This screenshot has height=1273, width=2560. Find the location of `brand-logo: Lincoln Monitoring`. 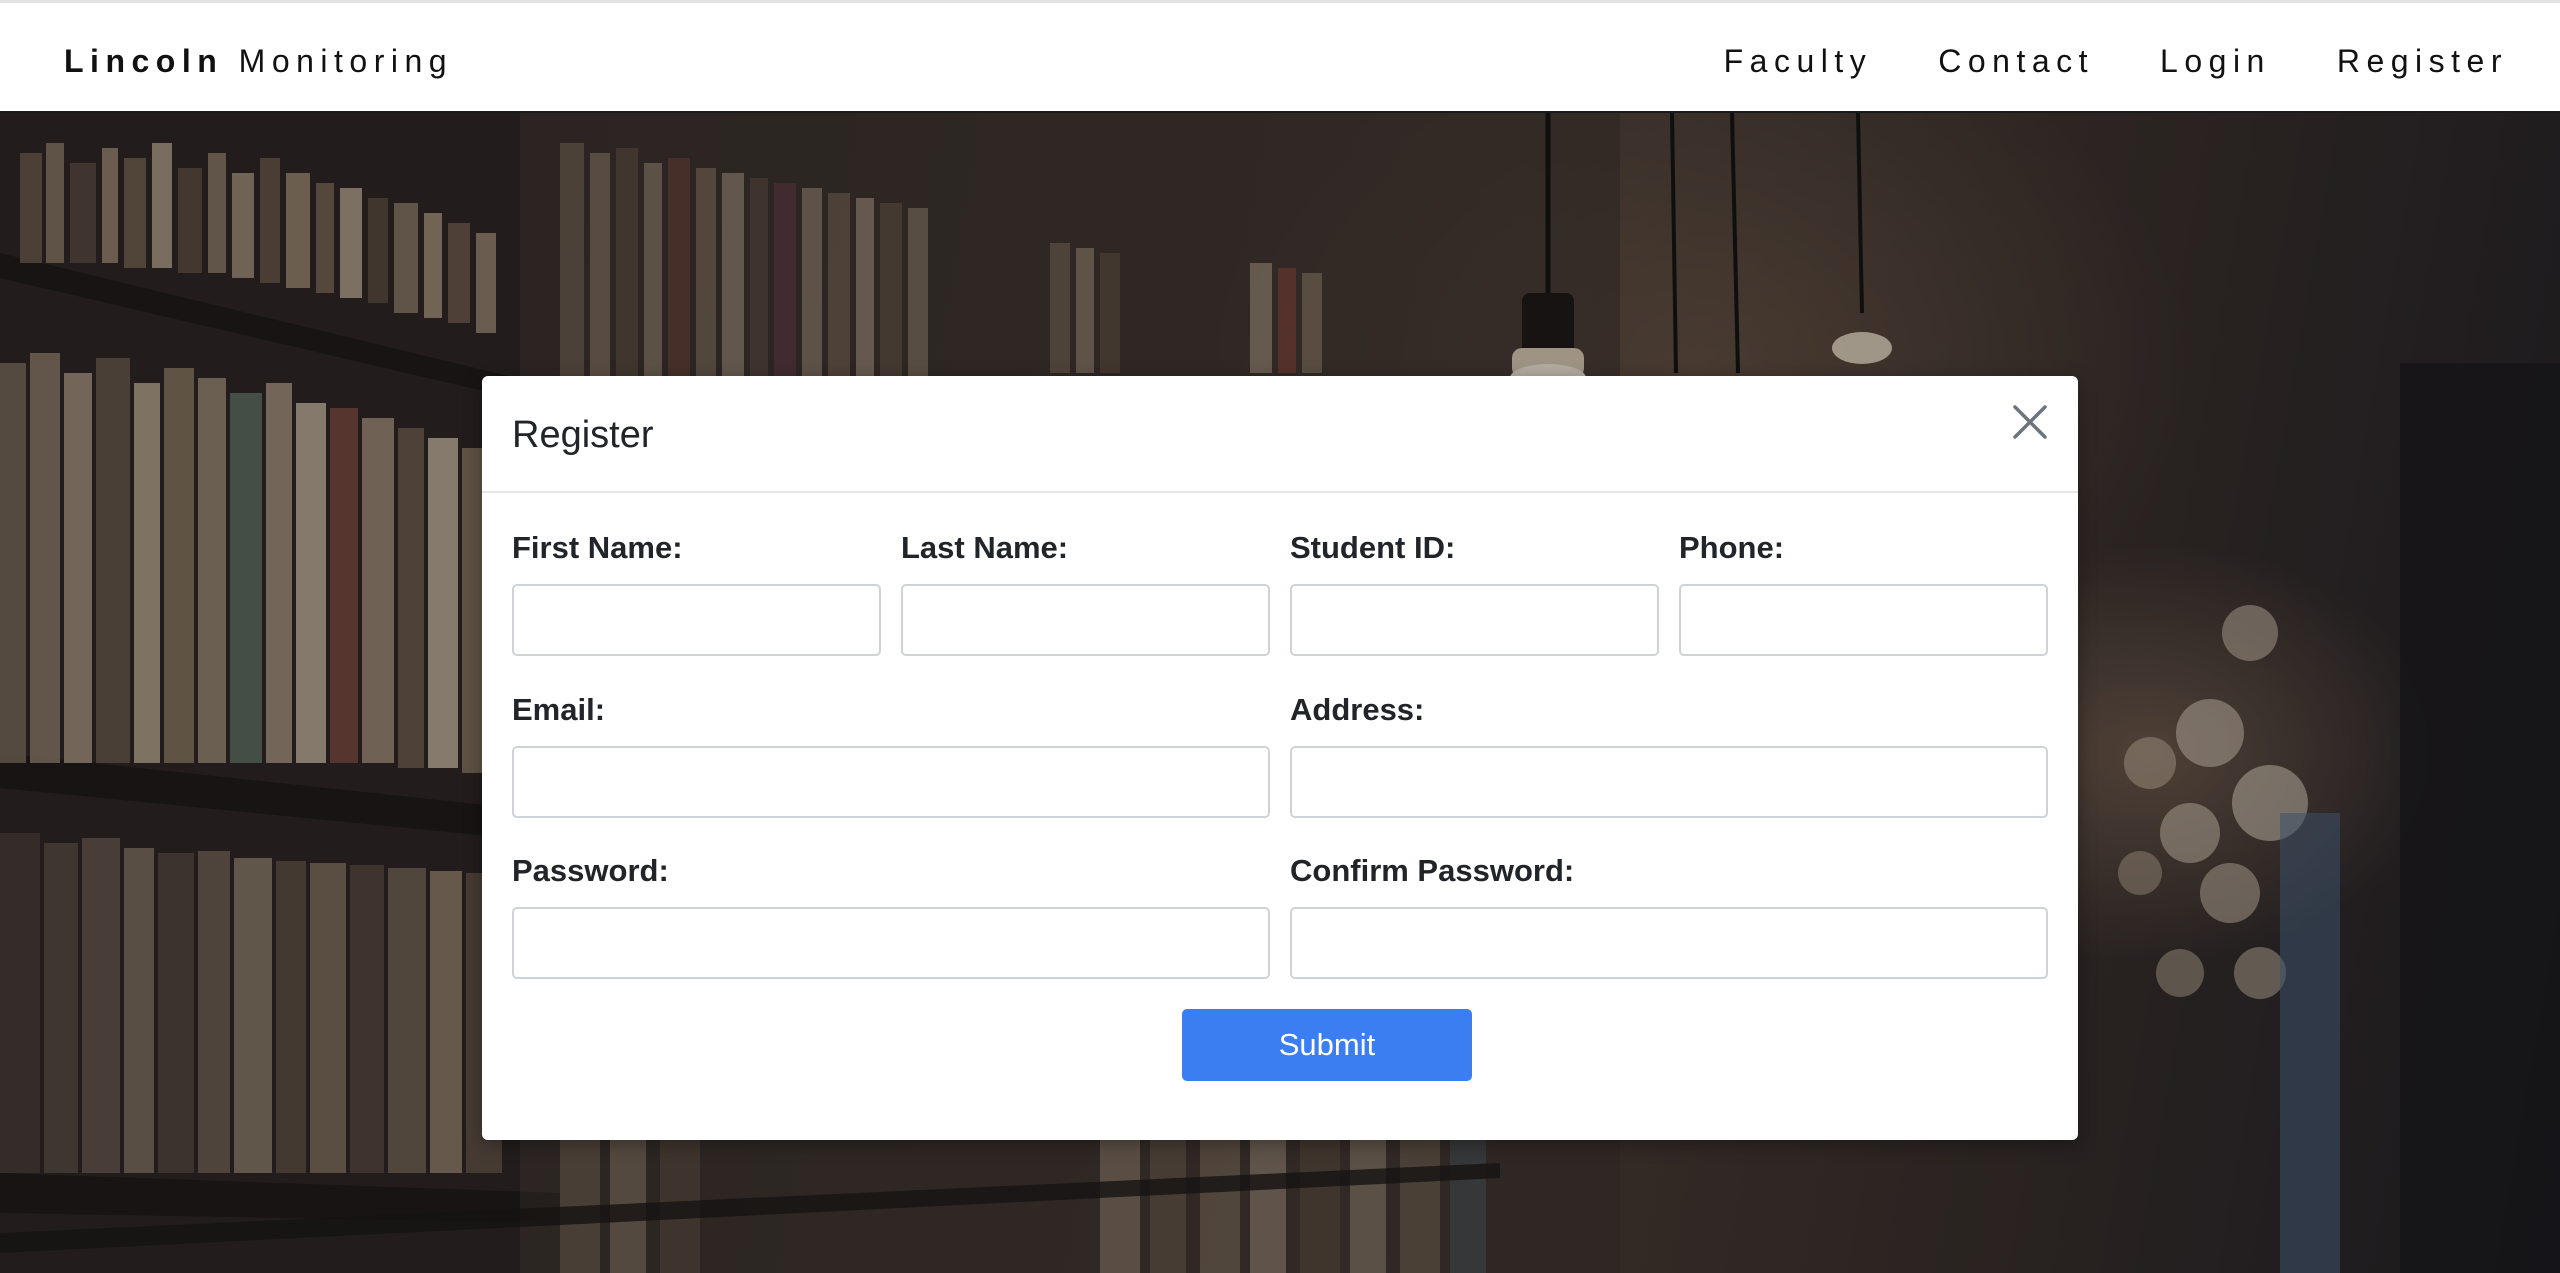

brand-logo: Lincoln Monitoring is located at coordinates (258, 61).